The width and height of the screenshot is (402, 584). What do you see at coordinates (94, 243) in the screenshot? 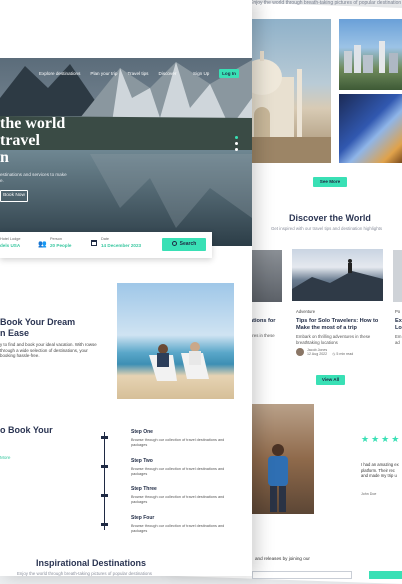
I see `calendar-icon` at bounding box center [94, 243].